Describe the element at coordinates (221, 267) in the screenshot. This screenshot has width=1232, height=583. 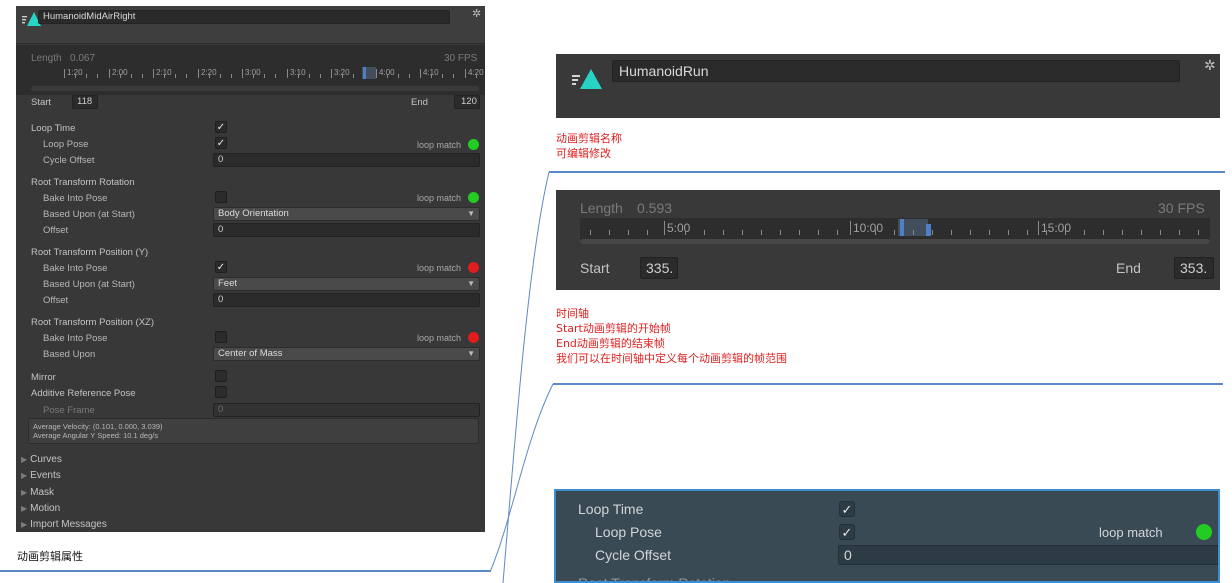
I see `rtpy-bake-checkbox: ✓` at that location.